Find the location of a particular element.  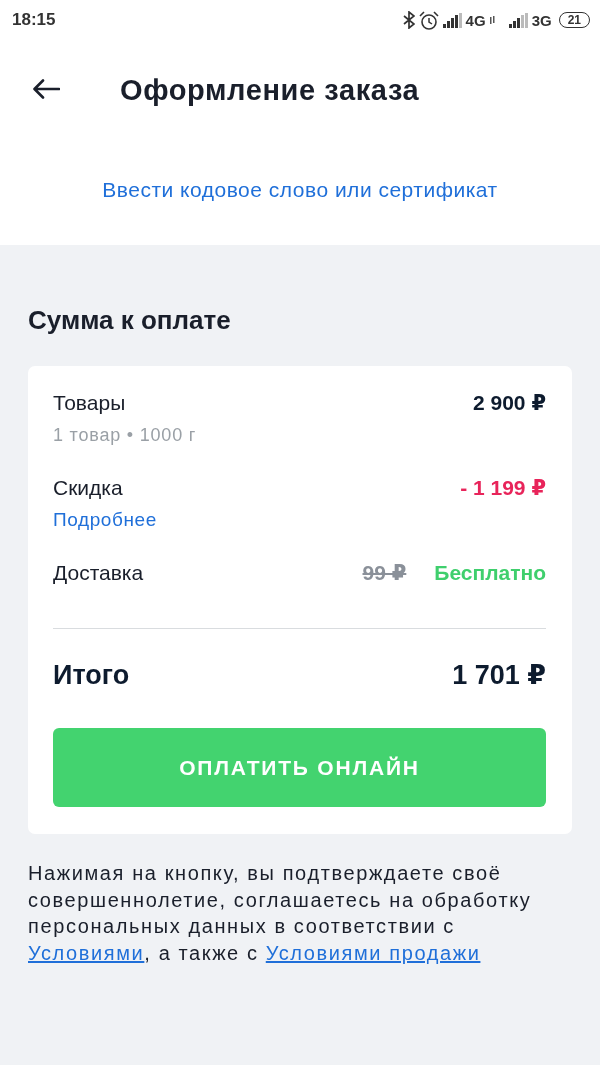

discount-amount: - 1 199 ₽ is located at coordinates (503, 488).